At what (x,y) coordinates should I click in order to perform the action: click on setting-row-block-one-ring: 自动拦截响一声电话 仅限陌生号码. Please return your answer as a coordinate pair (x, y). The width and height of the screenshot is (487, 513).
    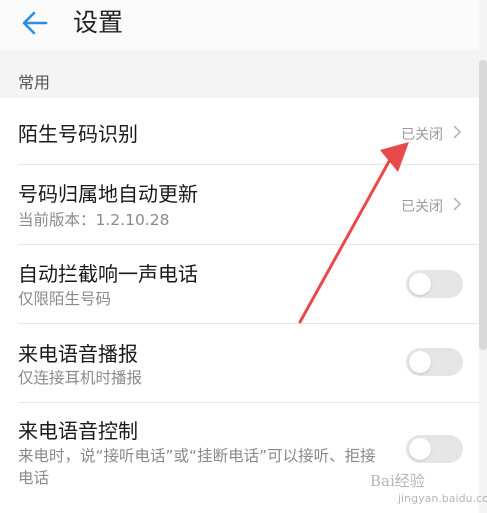
    Looking at the image, I should click on (239, 284).